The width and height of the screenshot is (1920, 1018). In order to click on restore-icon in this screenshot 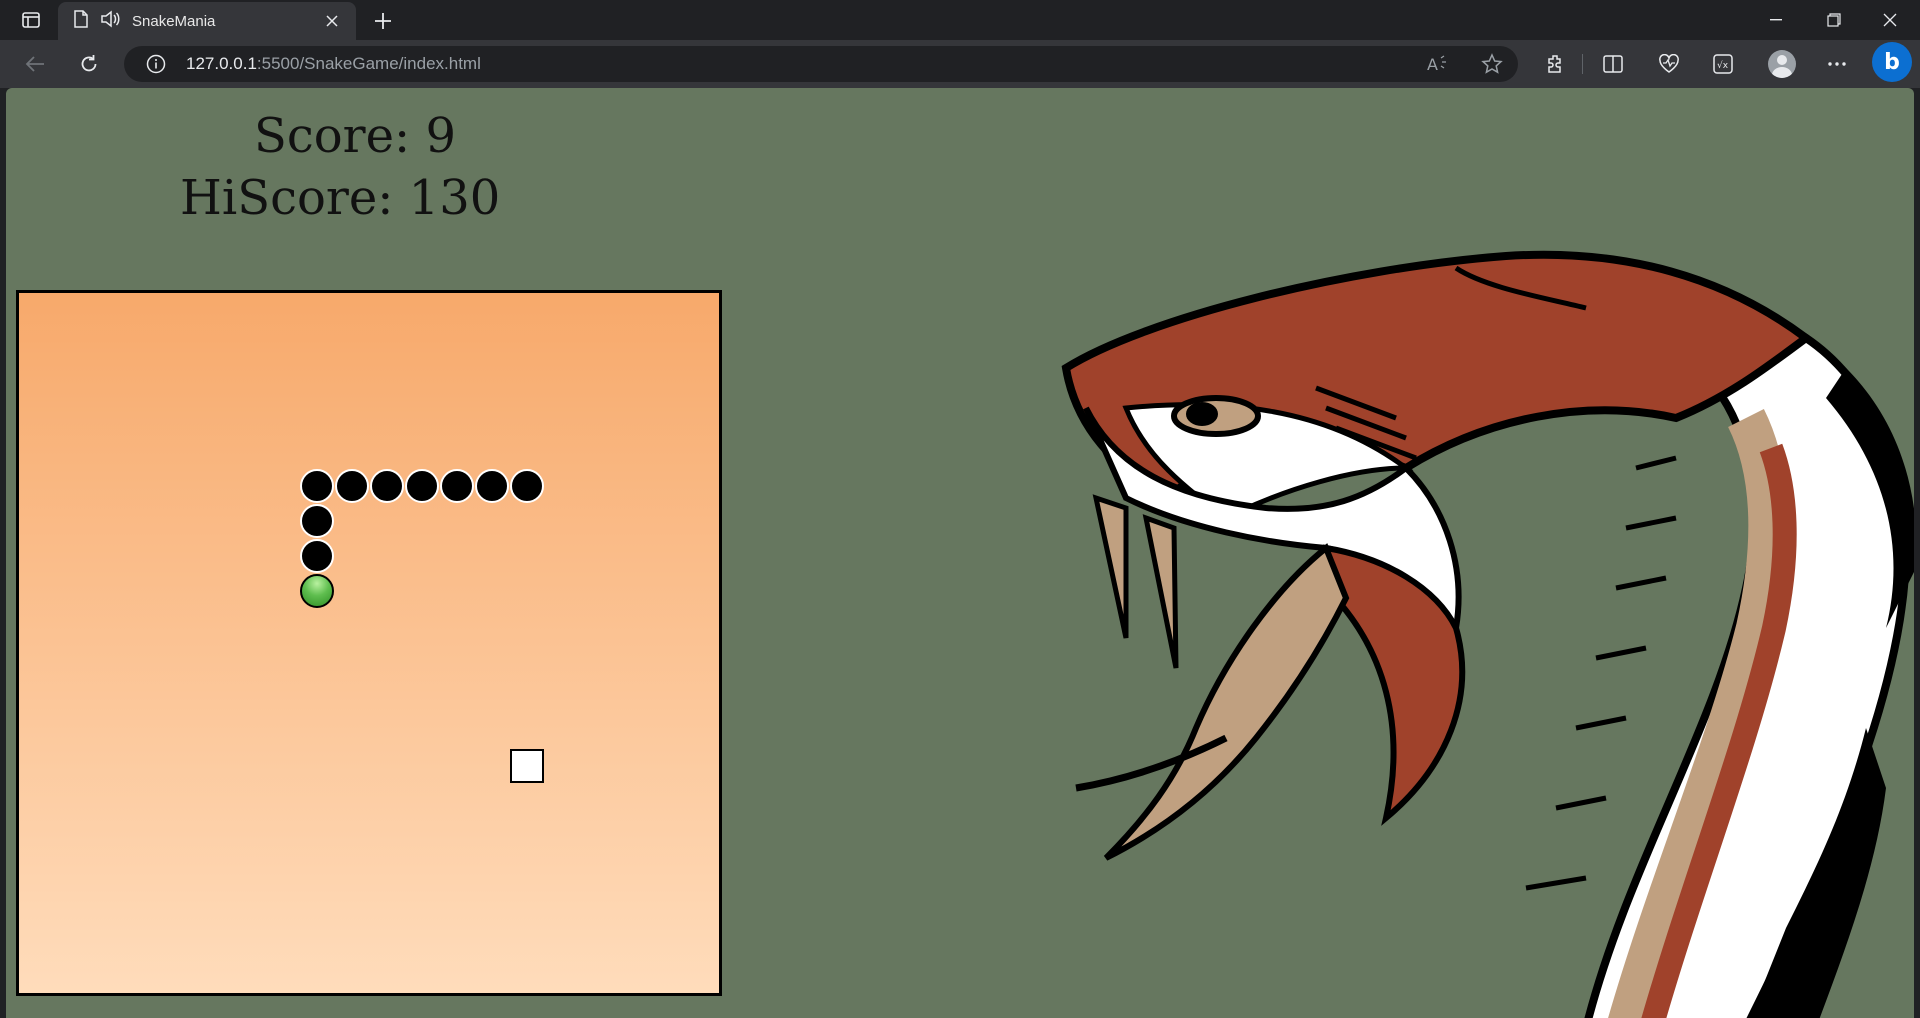, I will do `click(1834, 20)`.